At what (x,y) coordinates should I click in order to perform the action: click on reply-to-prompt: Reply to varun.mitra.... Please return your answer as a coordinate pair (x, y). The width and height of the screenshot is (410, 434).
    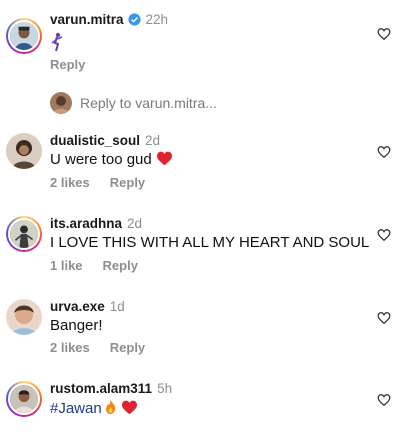
    Looking at the image, I should click on (148, 103).